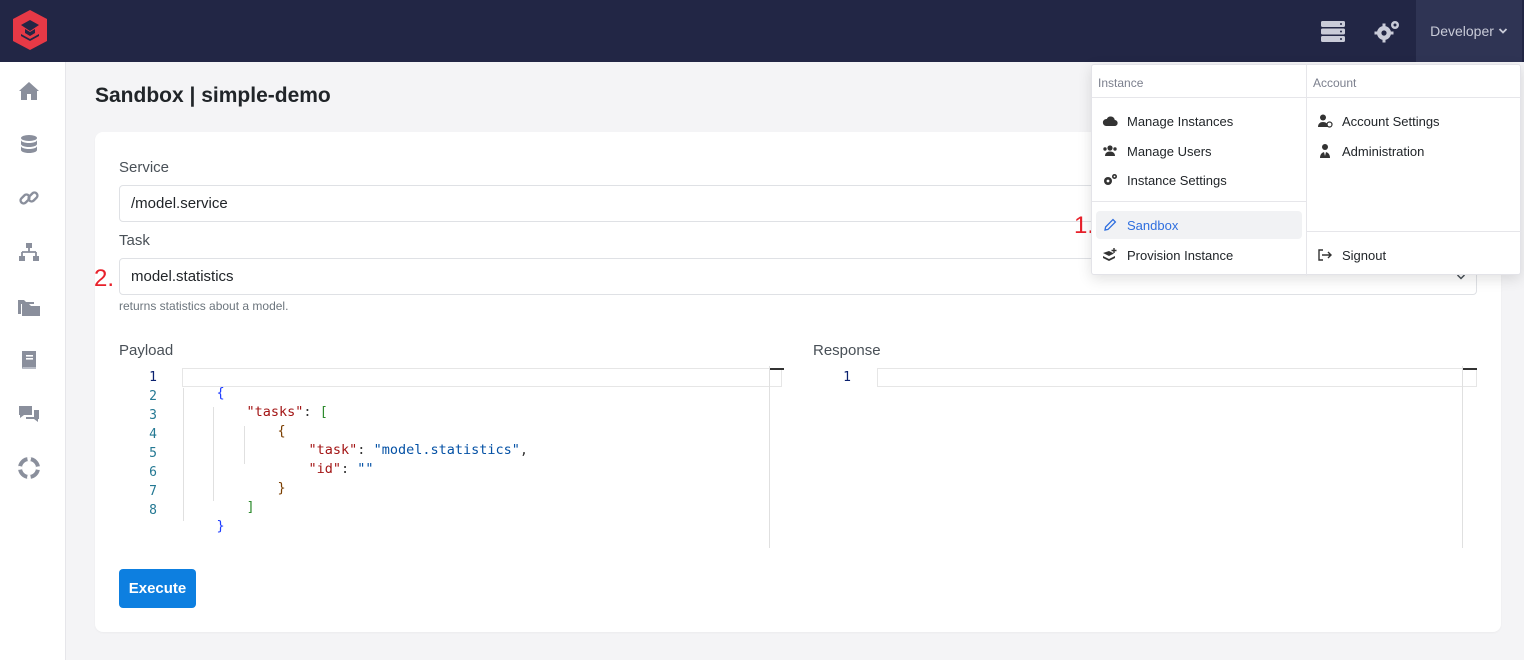 The image size is (1524, 660). What do you see at coordinates (153, 491) in the screenshot?
I see `line-number: 7` at bounding box center [153, 491].